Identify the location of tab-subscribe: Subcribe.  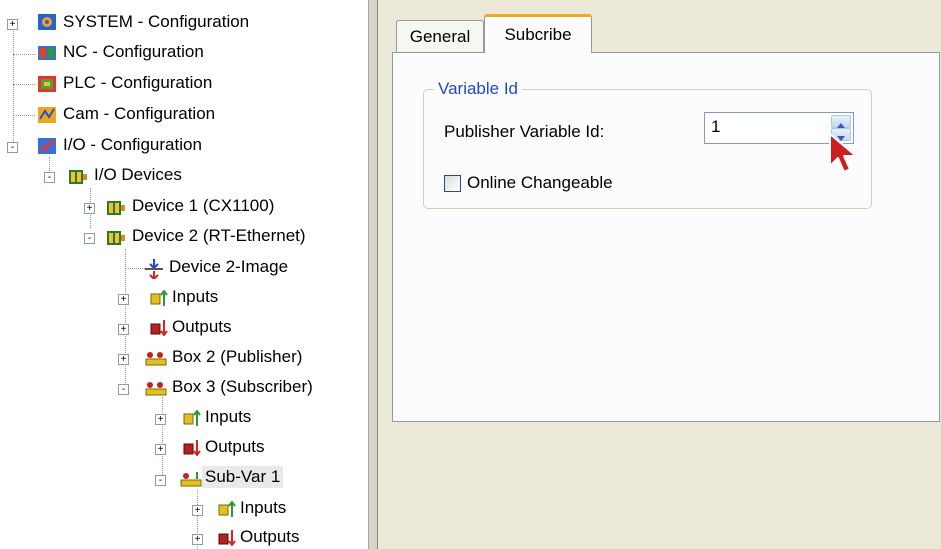
(538, 33).